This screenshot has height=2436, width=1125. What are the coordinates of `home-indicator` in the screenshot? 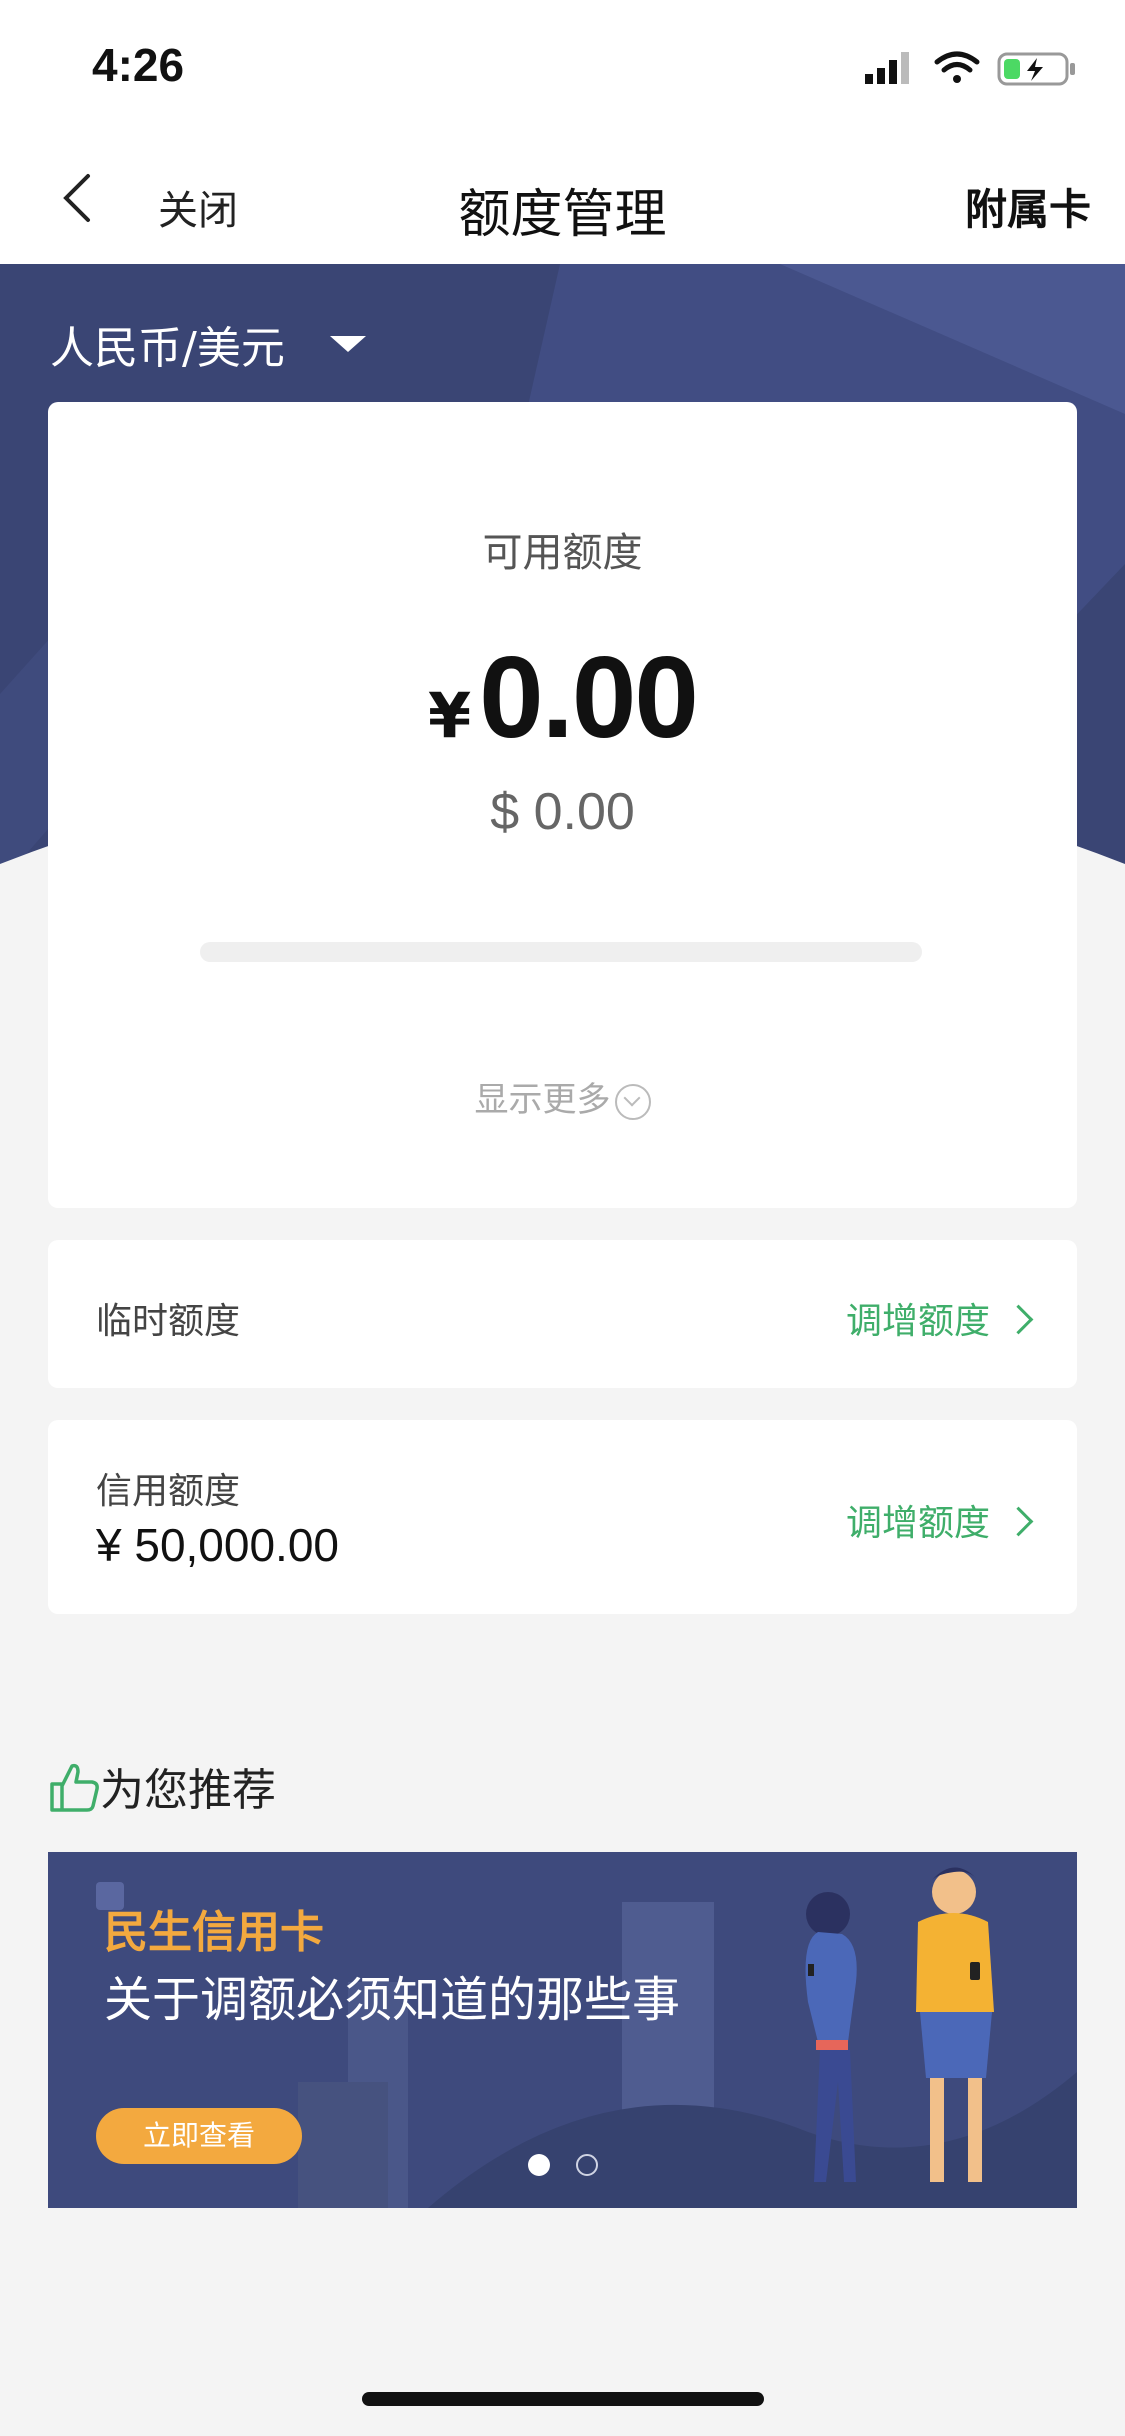 It's located at (563, 2399).